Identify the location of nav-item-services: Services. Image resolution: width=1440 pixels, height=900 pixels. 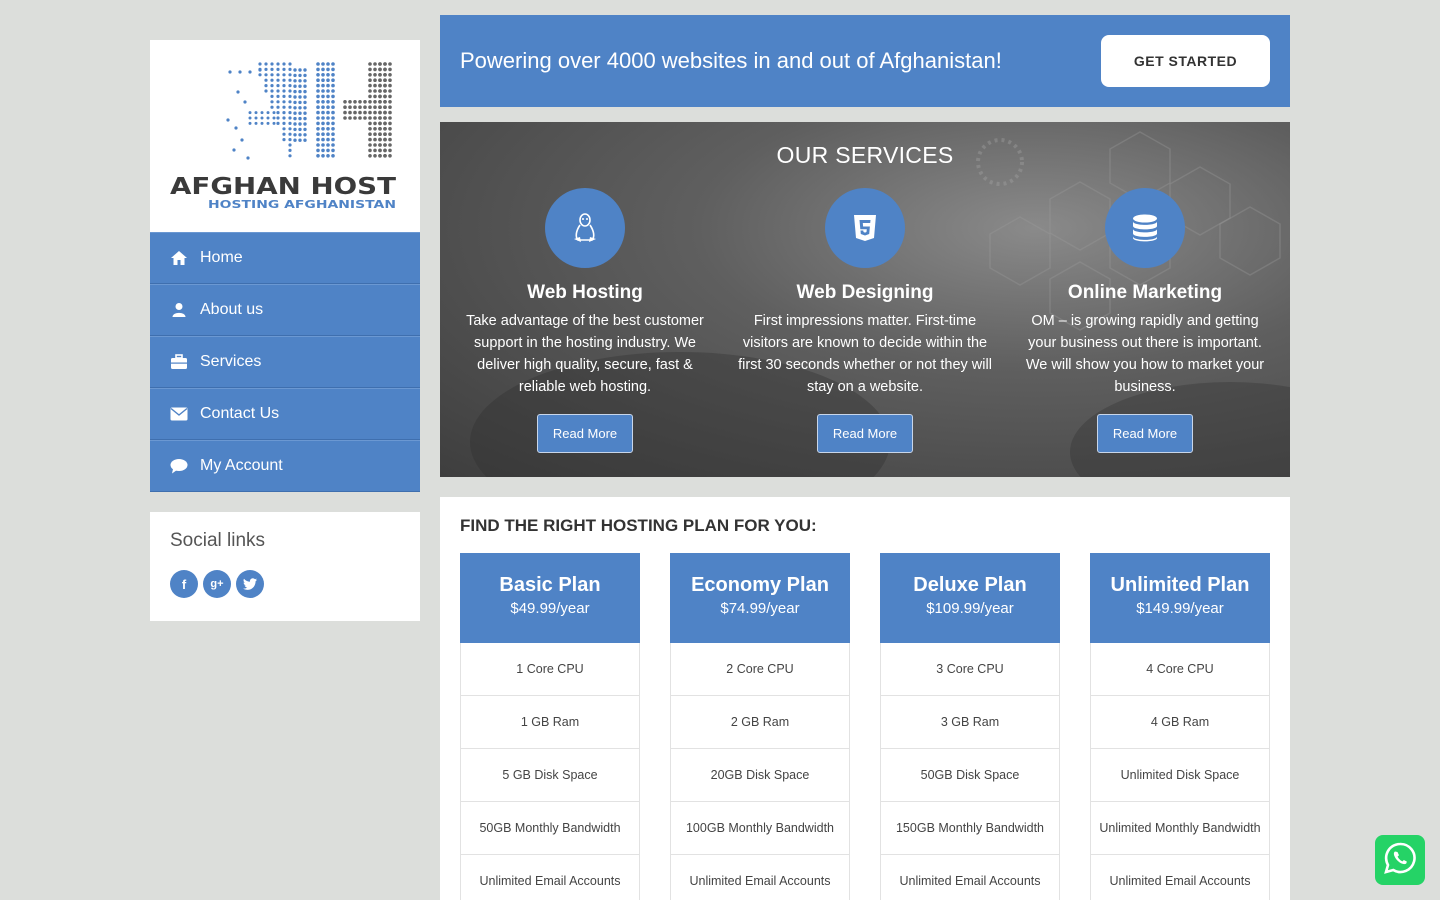
(285, 362).